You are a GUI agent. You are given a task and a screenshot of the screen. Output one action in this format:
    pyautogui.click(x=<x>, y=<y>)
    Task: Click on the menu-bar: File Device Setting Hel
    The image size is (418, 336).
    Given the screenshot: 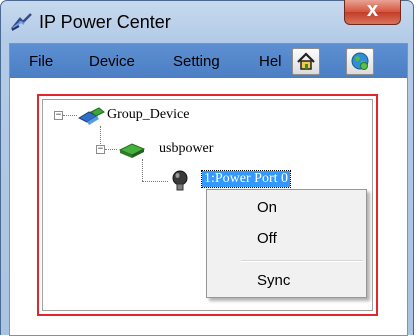 What is the action you would take?
    pyautogui.click(x=208, y=61)
    